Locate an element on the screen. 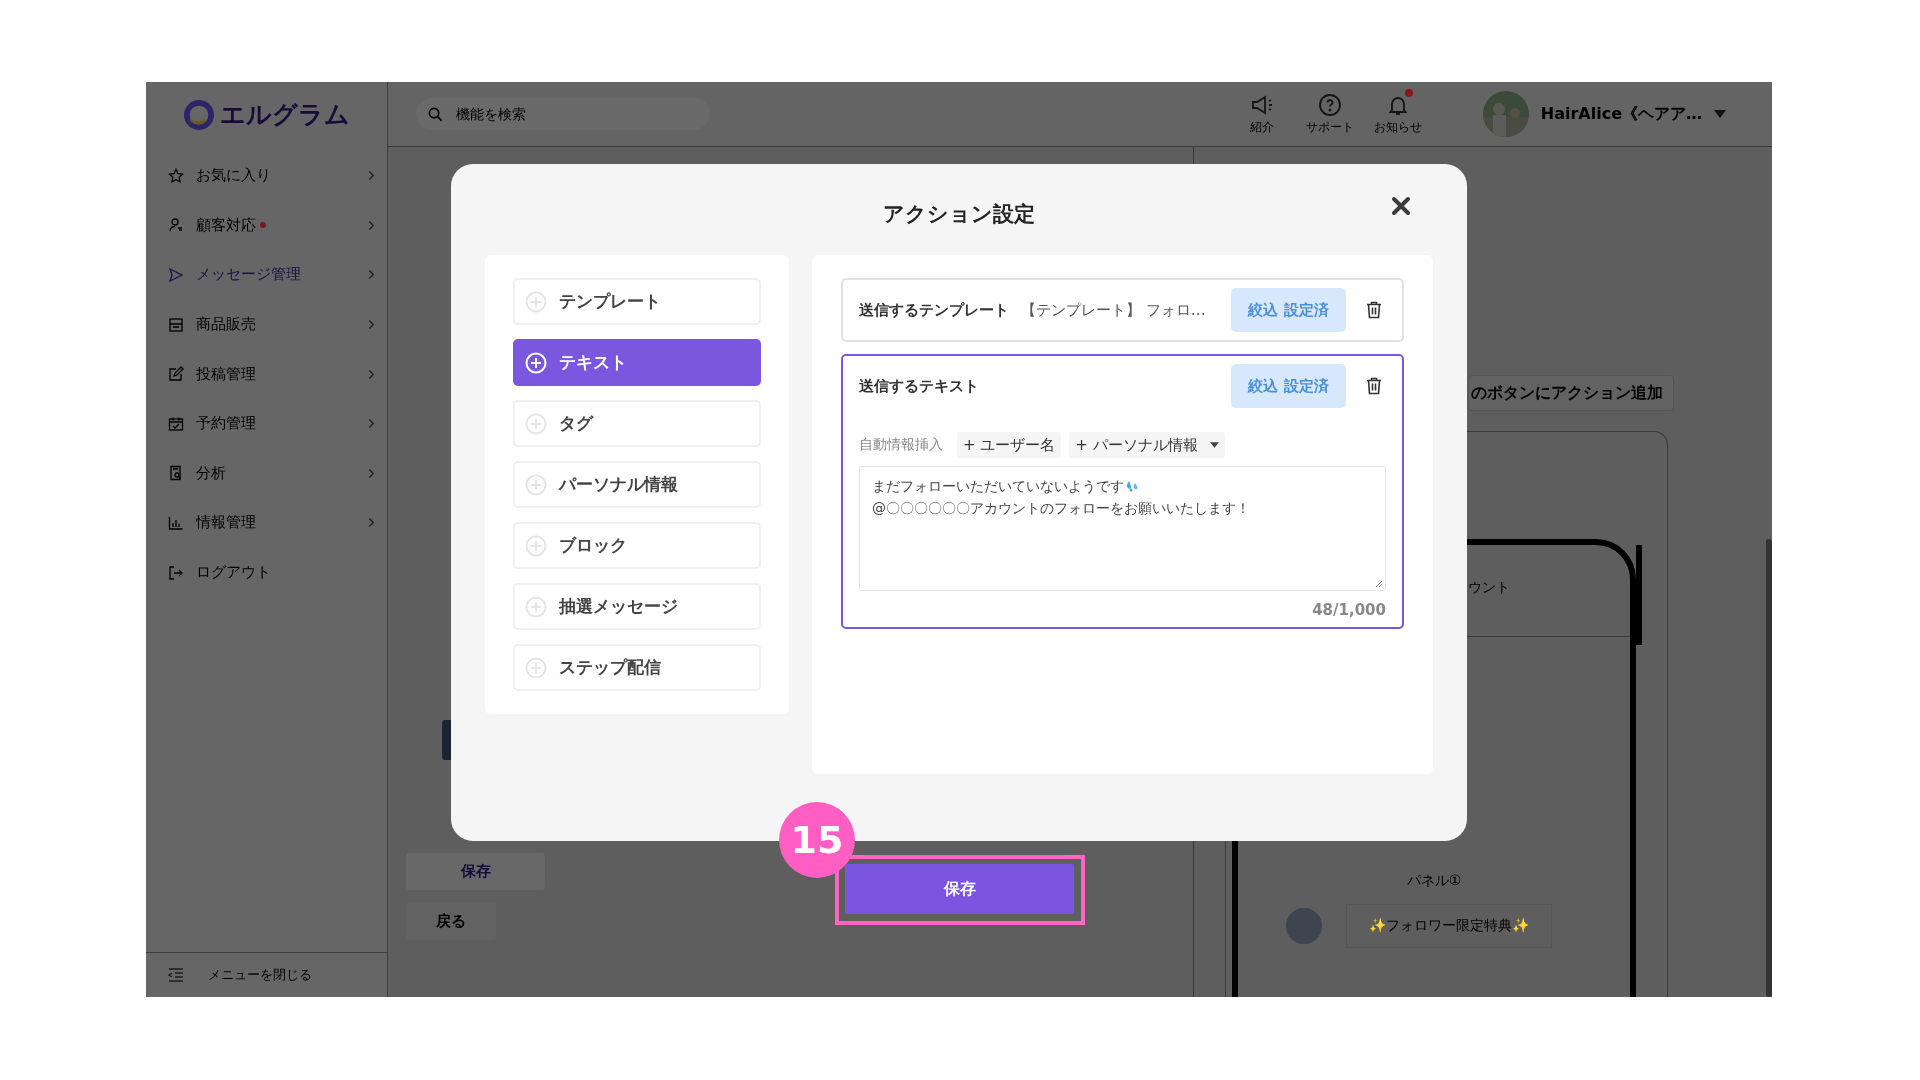 The width and height of the screenshot is (1920, 1080). chart-icon is located at coordinates (176, 522).